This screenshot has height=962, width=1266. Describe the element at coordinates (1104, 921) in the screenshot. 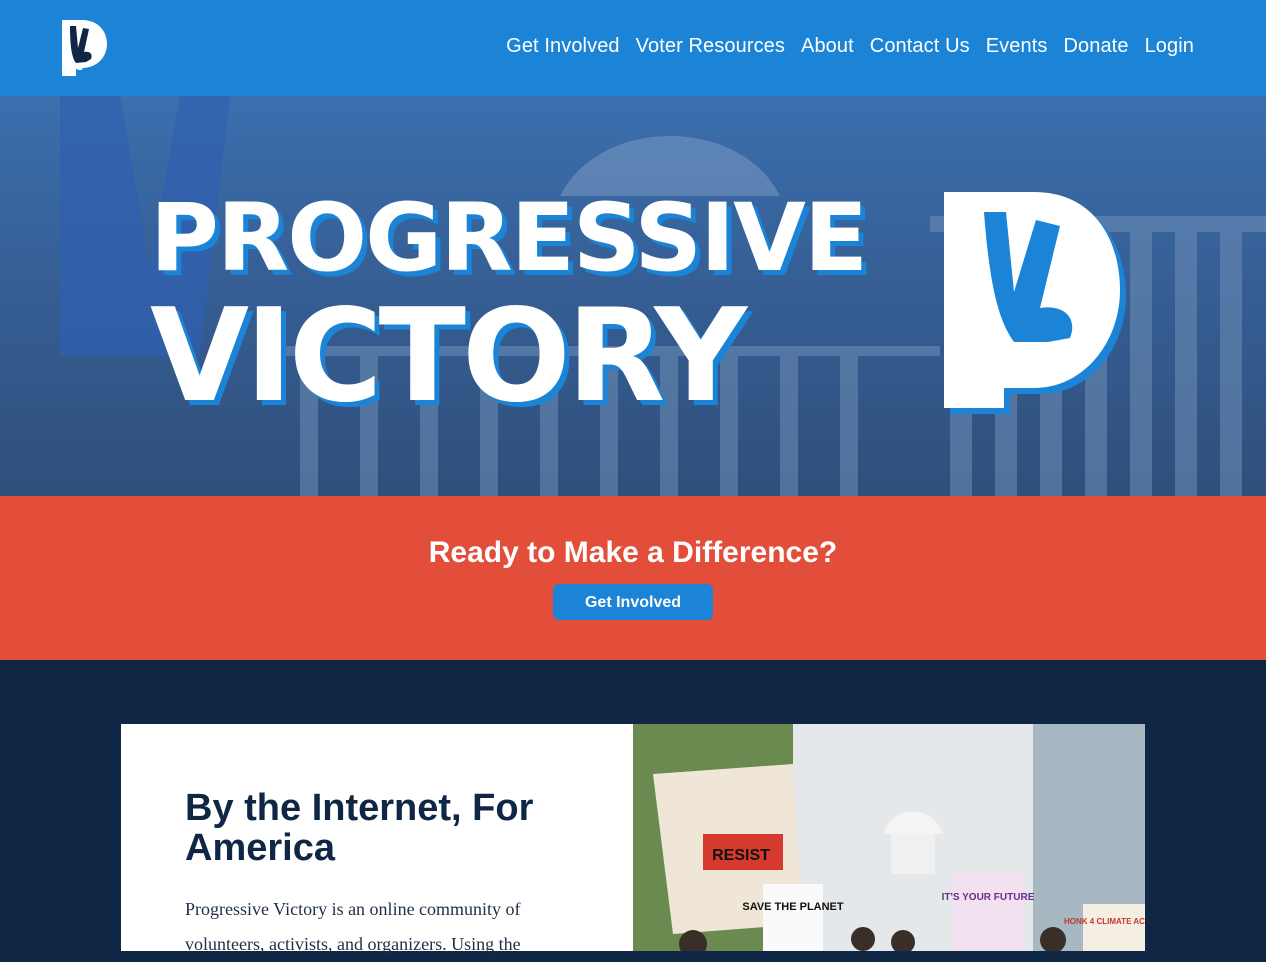

I see `sign-honk: HONK 4 CLIMATE ACTION` at that location.